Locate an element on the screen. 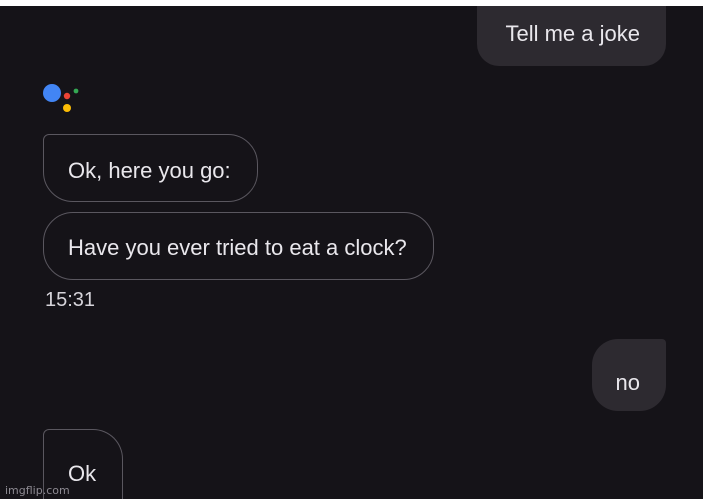 Image resolution: width=703 pixels, height=499 pixels. assistant-message-bubble: Have you ever tried to eat a clock? is located at coordinates (238, 246).